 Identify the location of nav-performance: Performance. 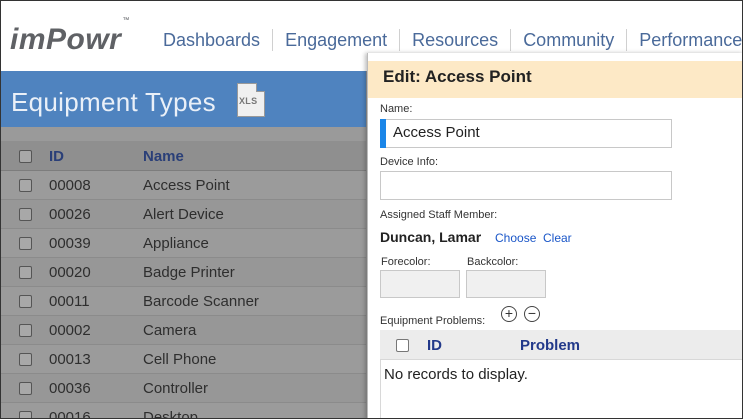
(684, 40).